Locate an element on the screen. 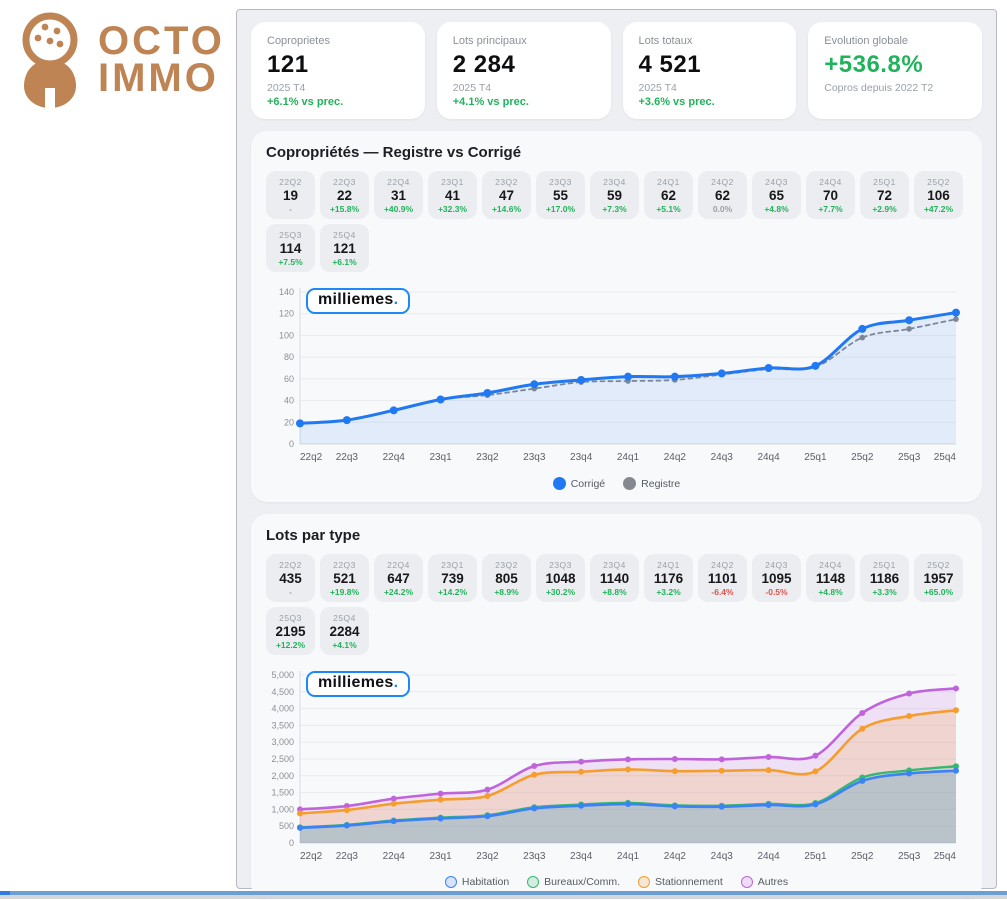 The width and height of the screenshot is (1007, 900). chip-value: 805 is located at coordinates (506, 578).